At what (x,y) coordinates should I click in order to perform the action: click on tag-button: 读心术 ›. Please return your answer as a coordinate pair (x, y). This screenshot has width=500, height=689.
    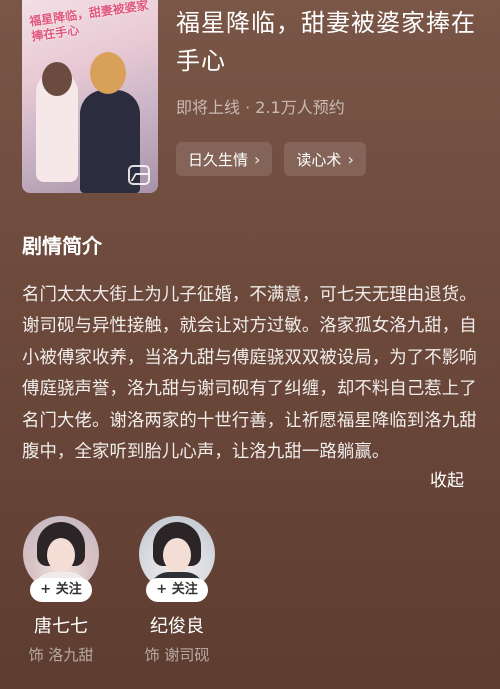
    Looking at the image, I should click on (325, 159).